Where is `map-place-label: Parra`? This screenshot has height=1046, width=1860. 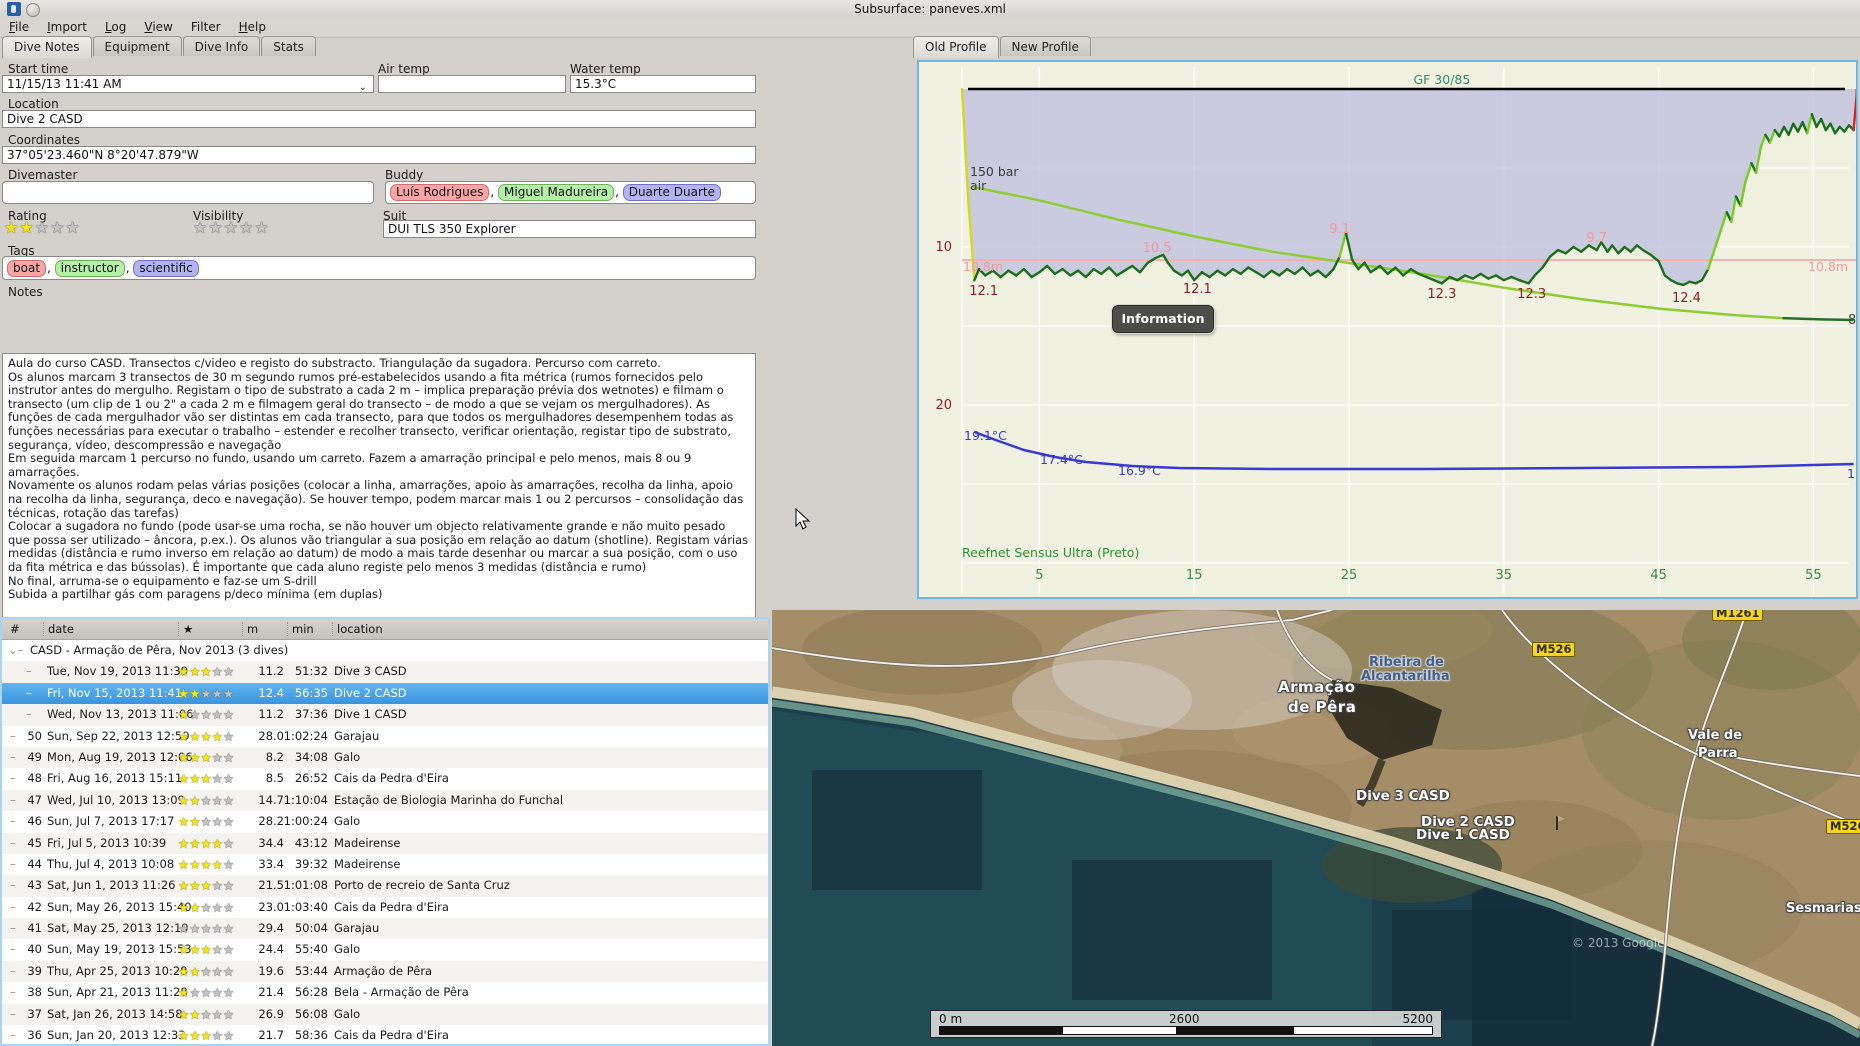 map-place-label: Parra is located at coordinates (1718, 753).